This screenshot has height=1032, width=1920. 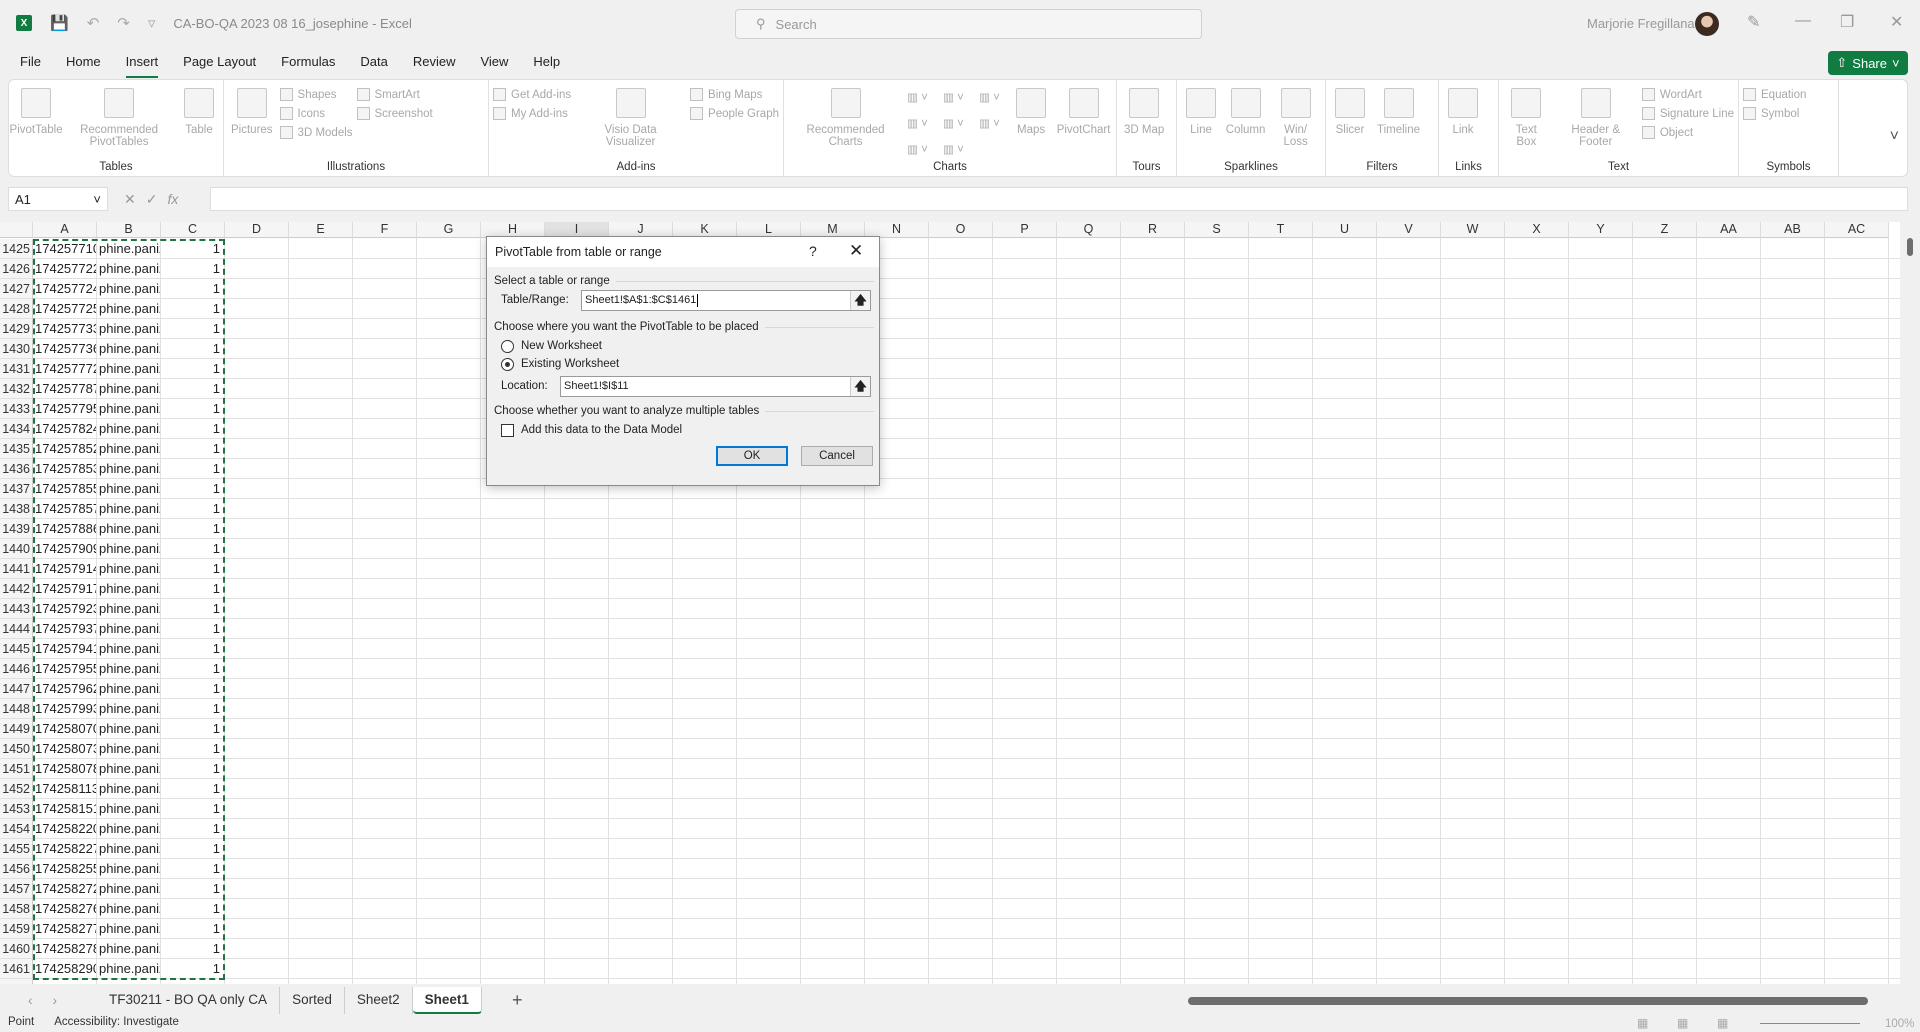 What do you see at coordinates (65, 909) in the screenshot?
I see `cell-a1458: 174258276` at bounding box center [65, 909].